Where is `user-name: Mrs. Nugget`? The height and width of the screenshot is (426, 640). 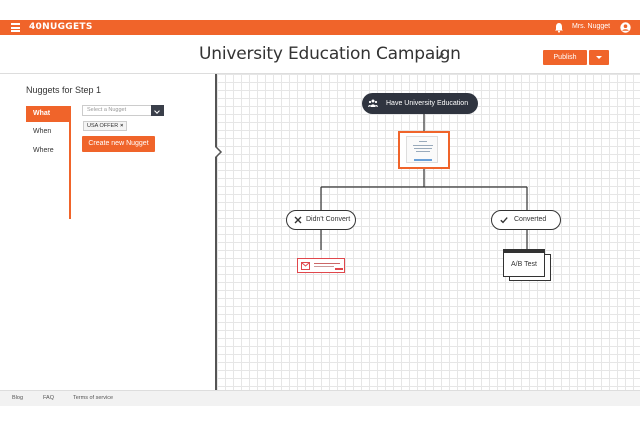
user-name: Mrs. Nugget is located at coordinates (591, 26).